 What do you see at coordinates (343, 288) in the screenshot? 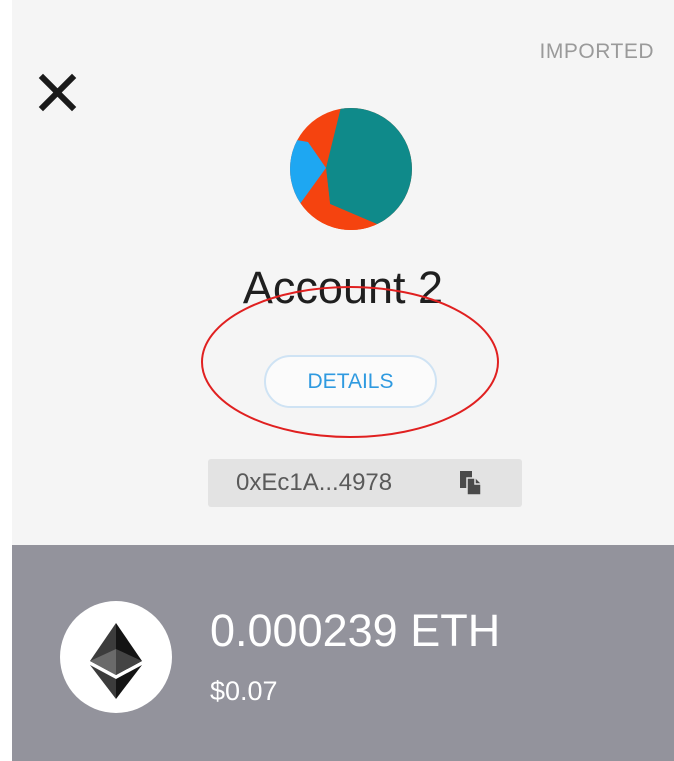
I see `account-name: Account 2` at bounding box center [343, 288].